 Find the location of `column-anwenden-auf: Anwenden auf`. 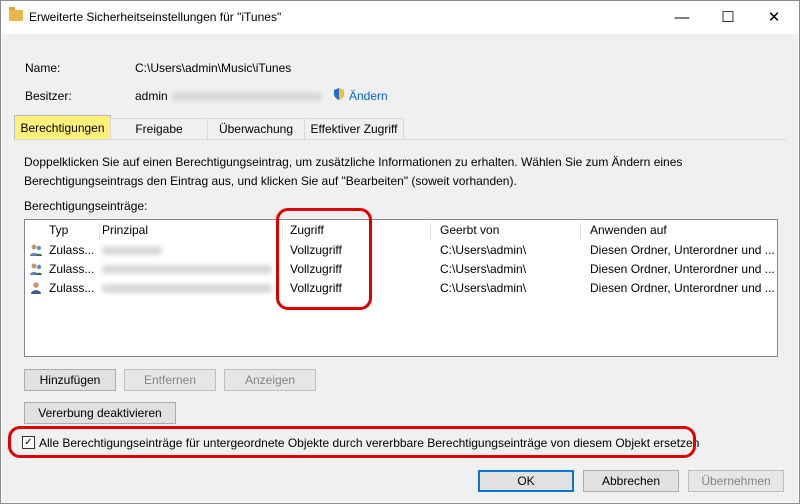

column-anwenden-auf: Anwenden auf is located at coordinates (680, 231).